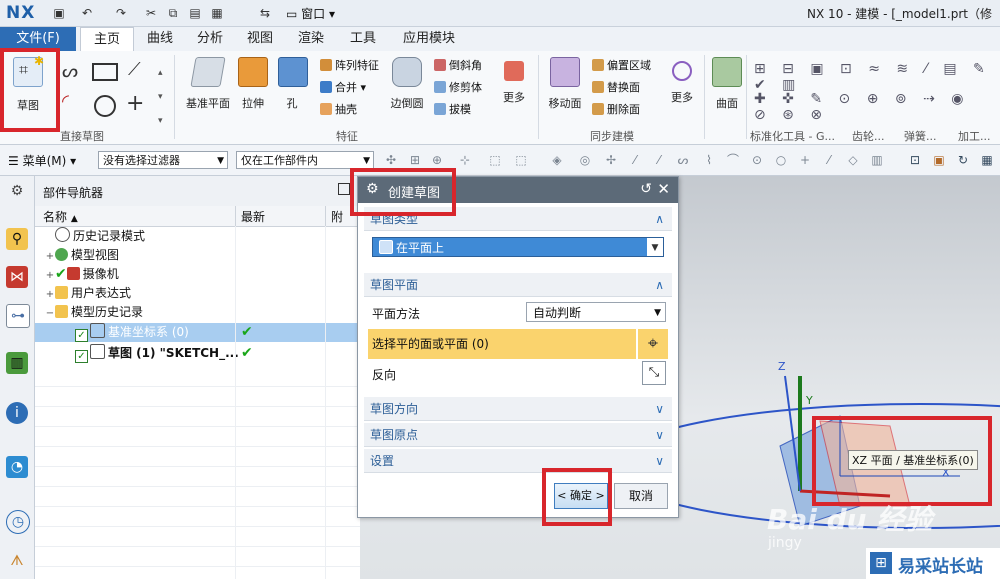 The height and width of the screenshot is (579, 1000). I want to click on replace-face-button: 替换面, so click(616, 87).